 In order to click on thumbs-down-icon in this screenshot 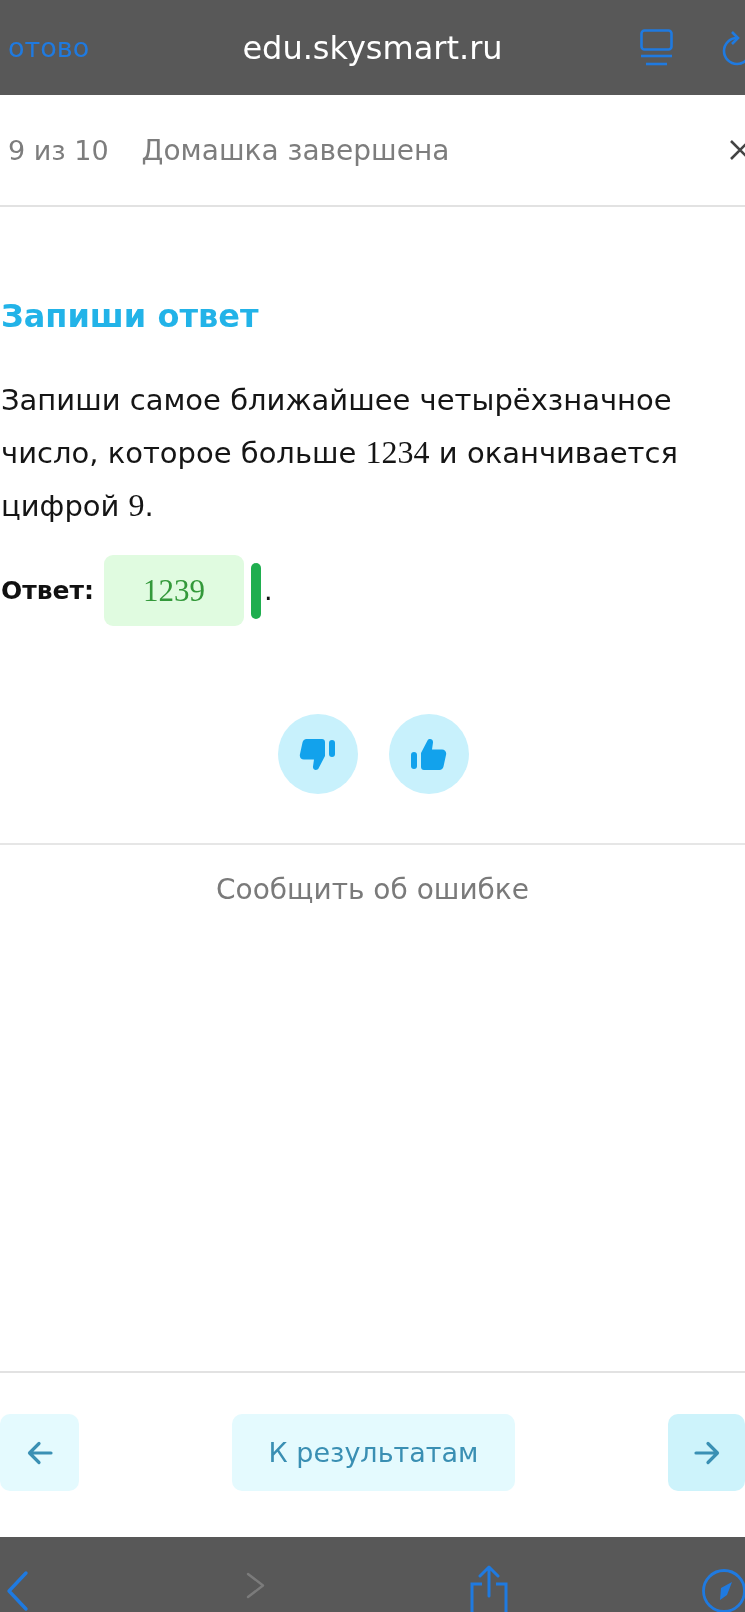, I will do `click(317, 754)`.